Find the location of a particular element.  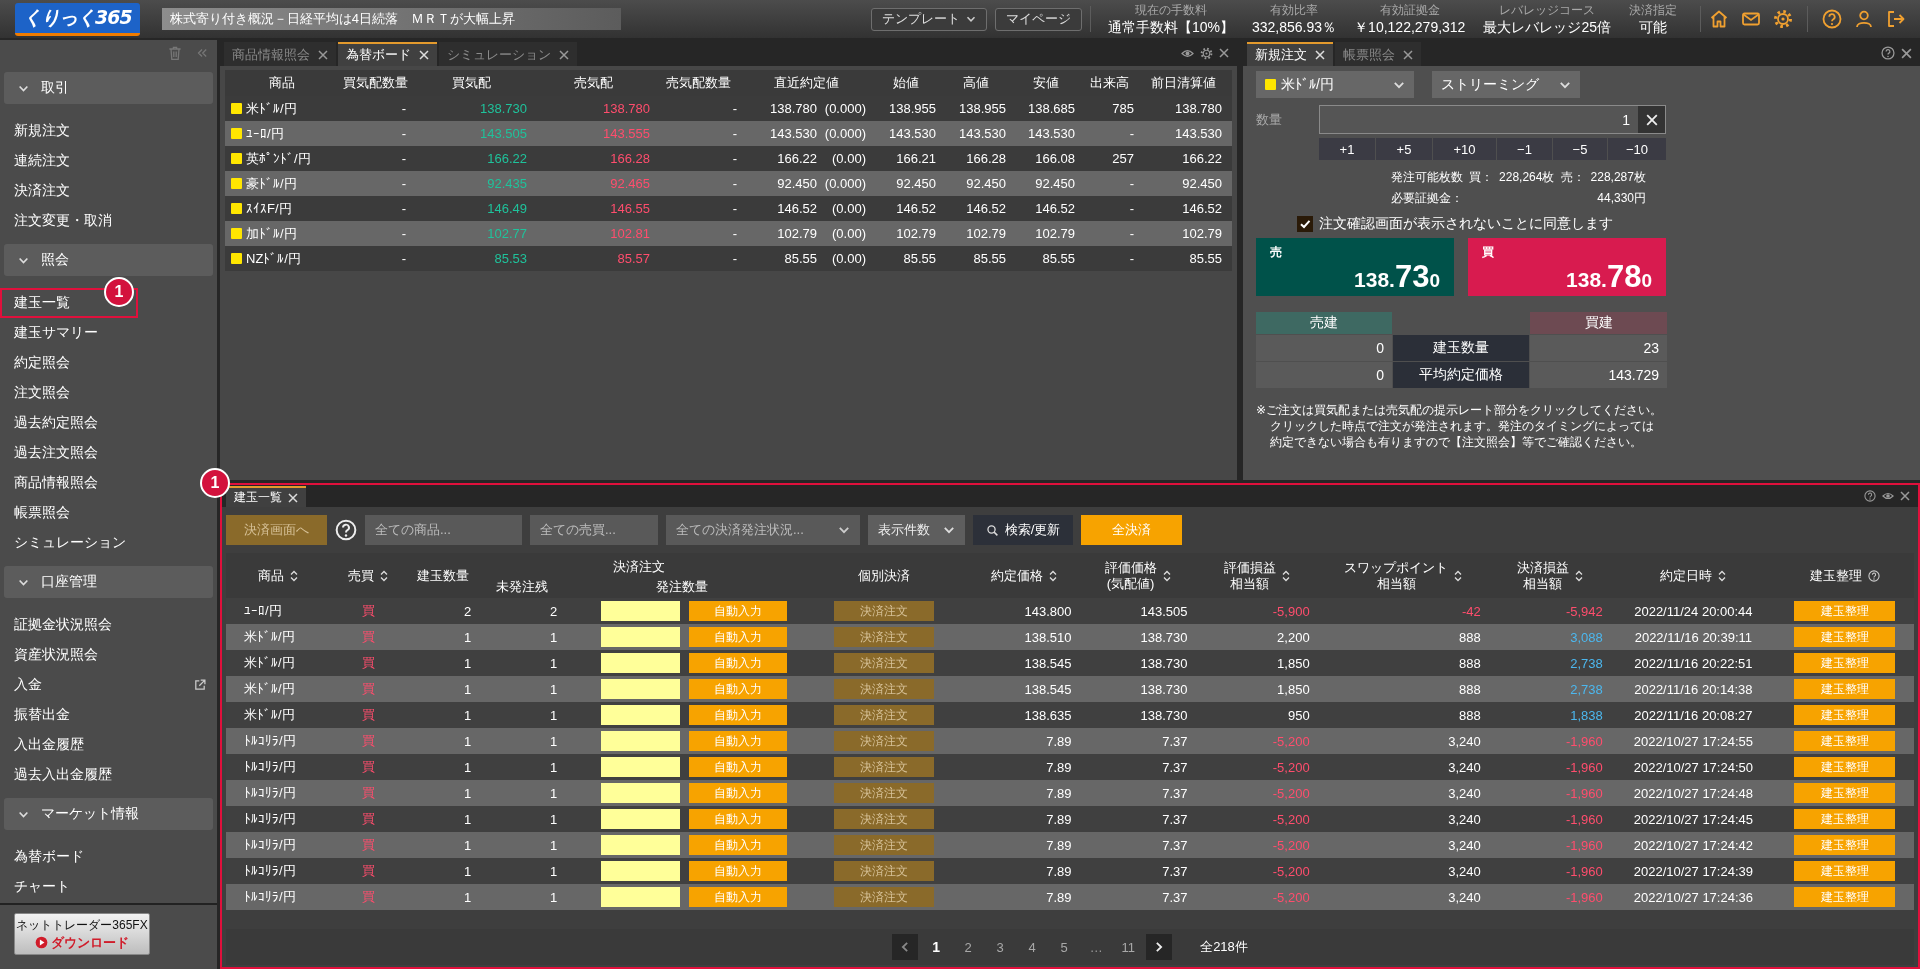

currency-select: 米ﾄﾞﾙ/円 is located at coordinates (1335, 84).